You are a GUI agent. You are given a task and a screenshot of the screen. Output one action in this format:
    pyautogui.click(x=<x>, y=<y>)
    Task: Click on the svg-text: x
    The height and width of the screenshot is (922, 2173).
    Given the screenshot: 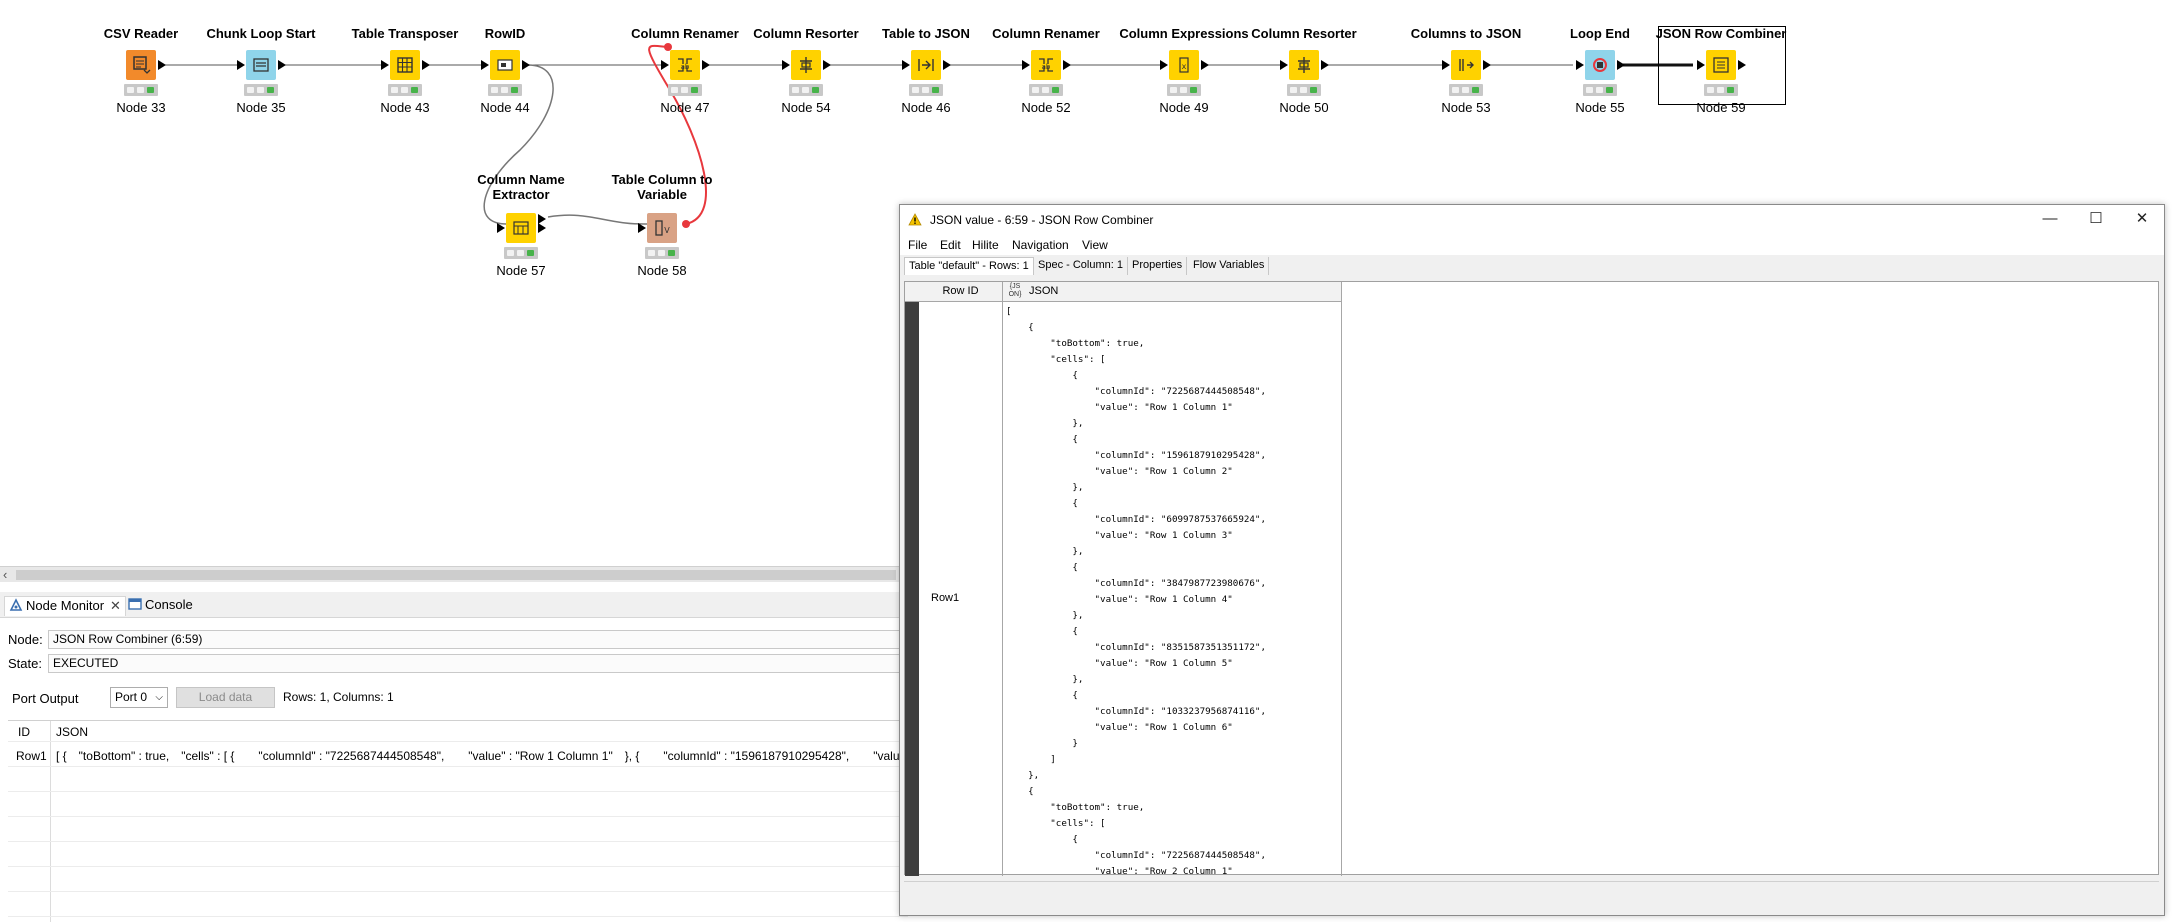 What is the action you would take?
    pyautogui.click(x=1184, y=66)
    